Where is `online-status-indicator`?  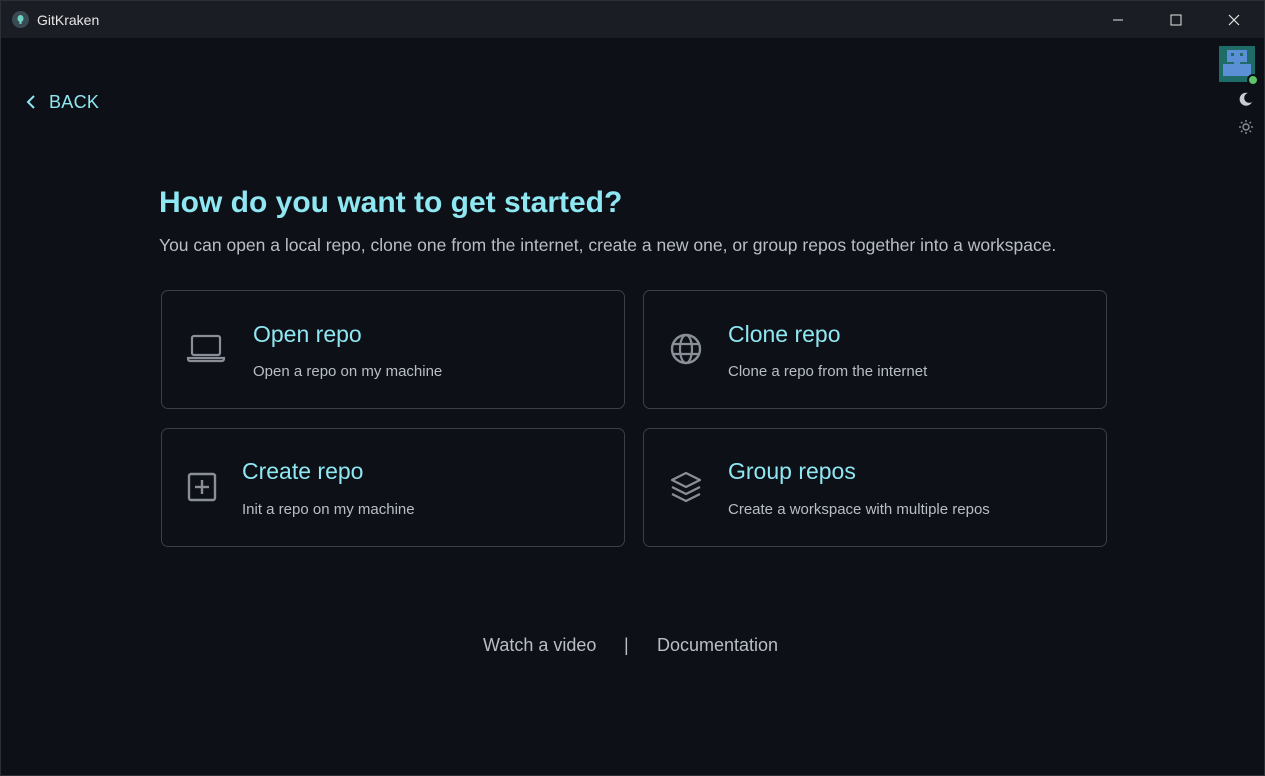 online-status-indicator is located at coordinates (1253, 80).